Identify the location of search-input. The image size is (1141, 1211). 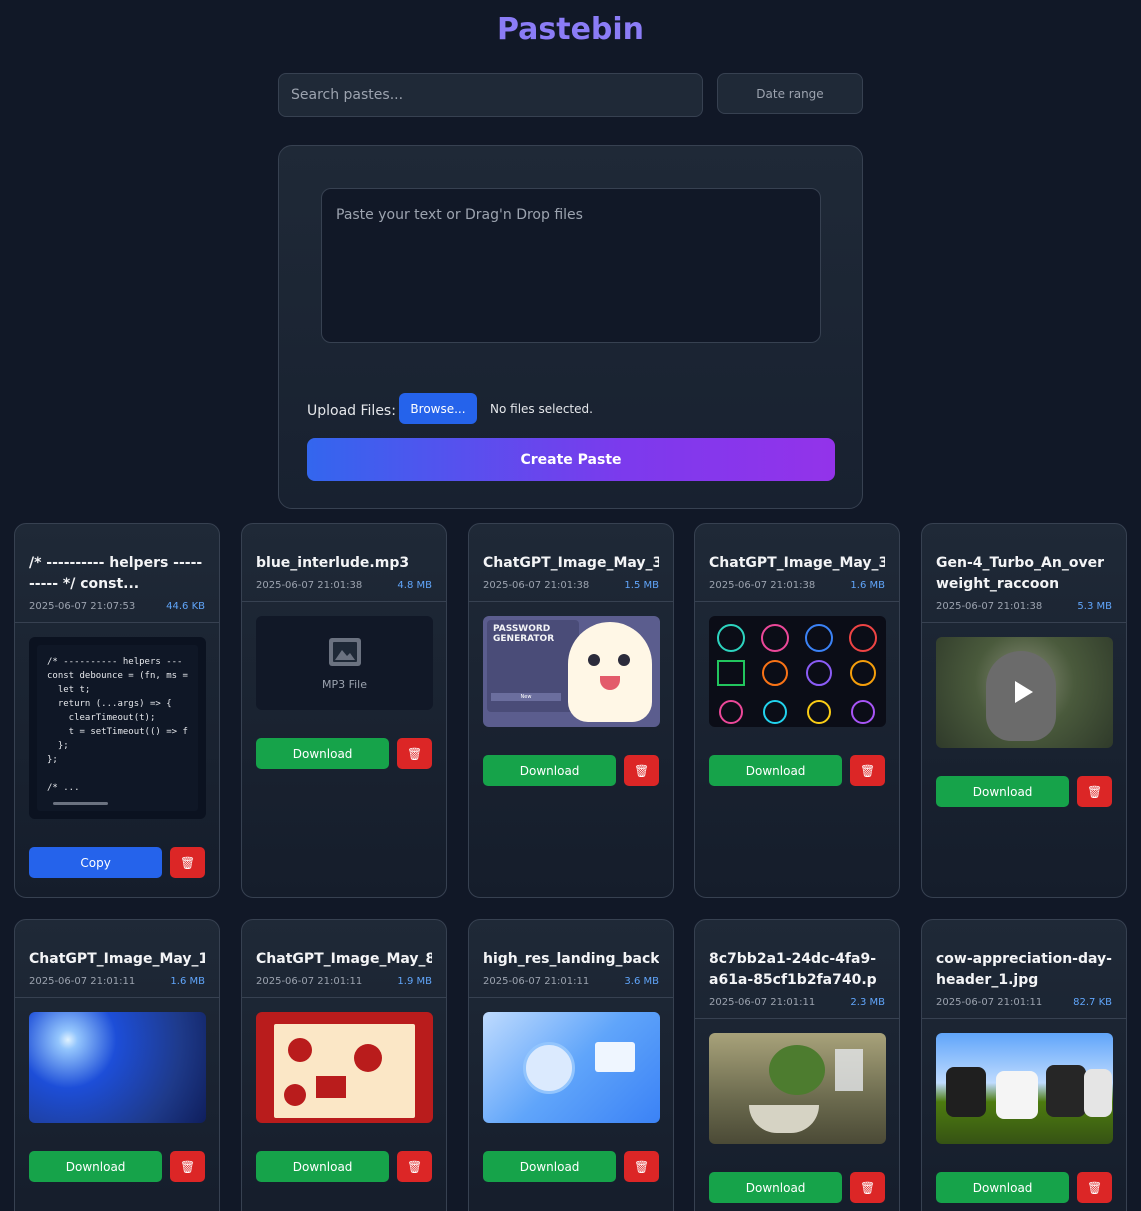
(490, 95).